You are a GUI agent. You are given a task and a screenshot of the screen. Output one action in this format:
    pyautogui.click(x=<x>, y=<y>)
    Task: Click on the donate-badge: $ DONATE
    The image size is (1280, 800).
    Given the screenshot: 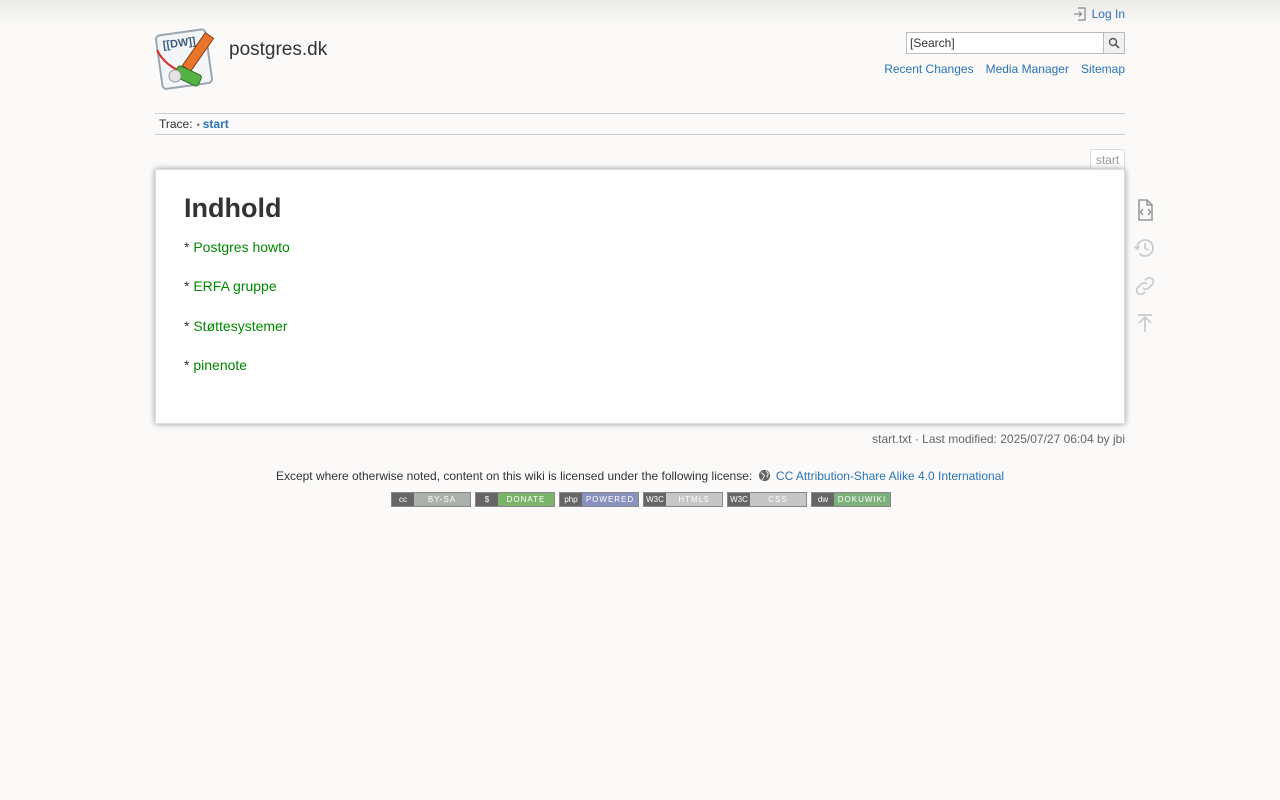 What is the action you would take?
    pyautogui.click(x=515, y=499)
    